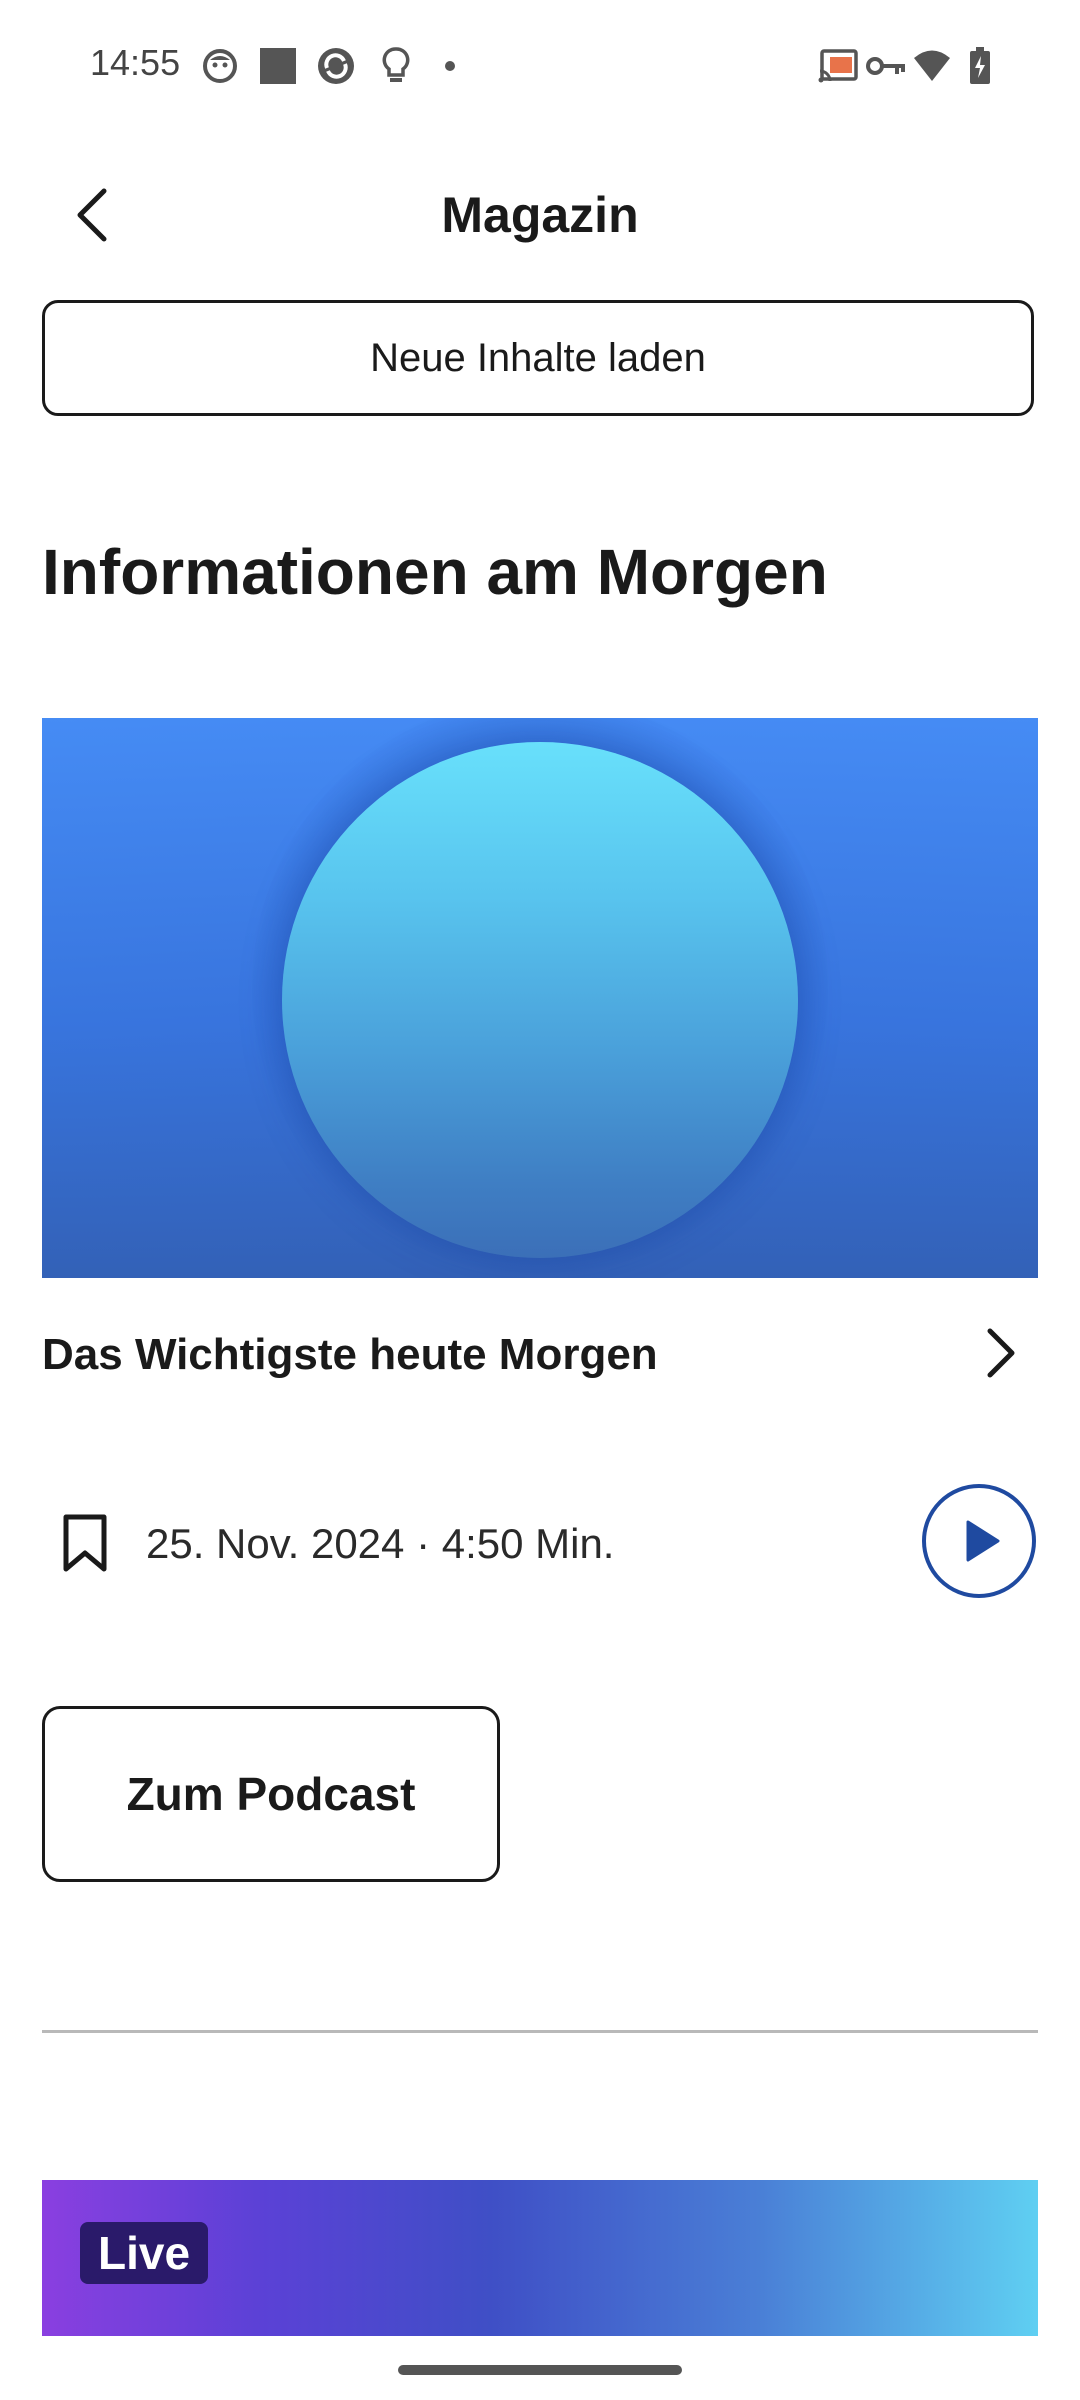 The width and height of the screenshot is (1080, 2400). What do you see at coordinates (838, 66) in the screenshot?
I see `cast-icon` at bounding box center [838, 66].